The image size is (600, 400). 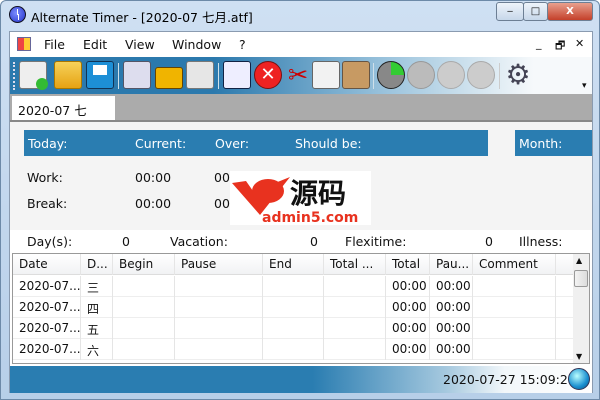 I want to click on scroll-down-icon: ▼, so click(x=579, y=356).